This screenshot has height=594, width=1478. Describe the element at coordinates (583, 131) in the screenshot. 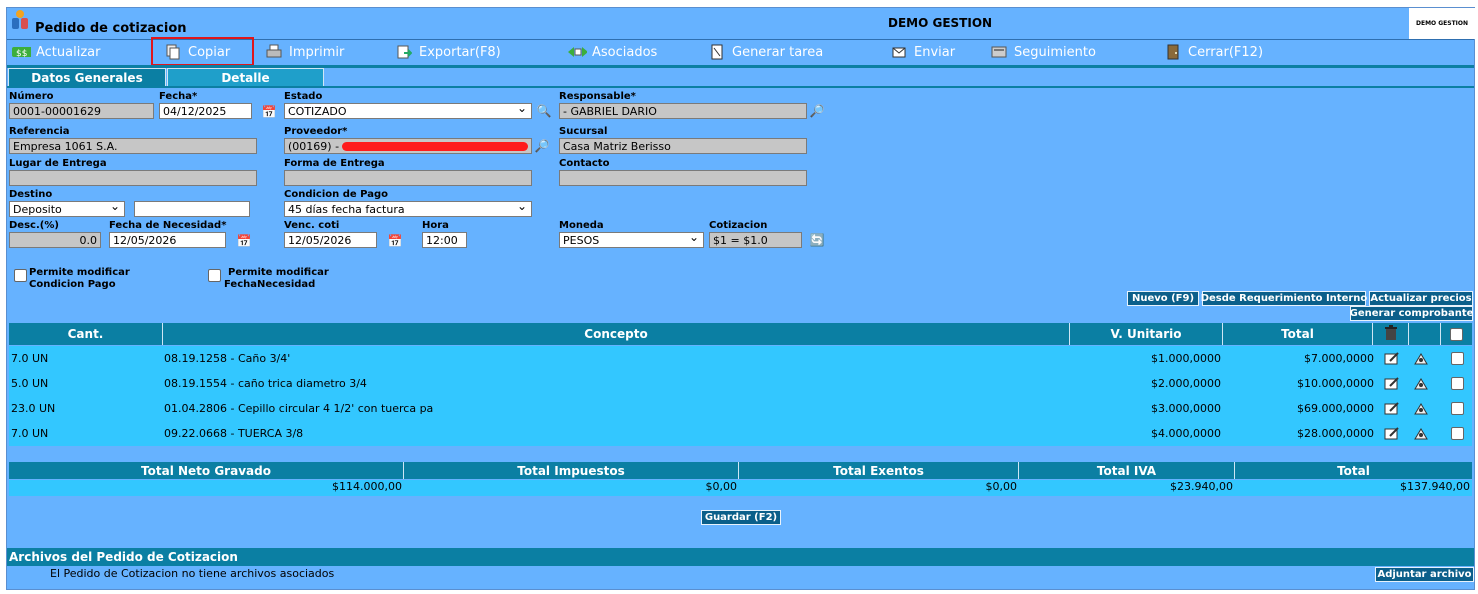

I see `sucursal-label: Sucursal` at that location.